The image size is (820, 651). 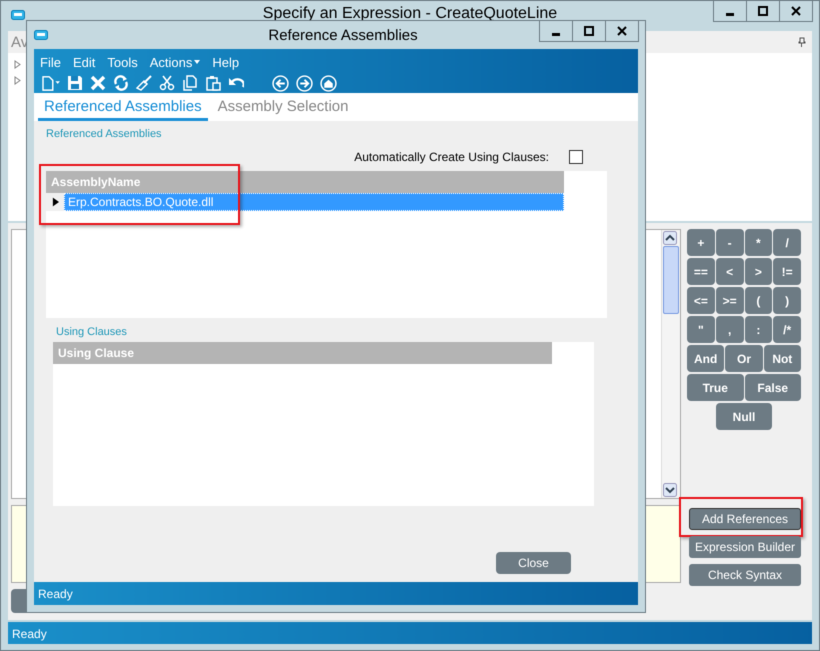 I want to click on scroll-down-icon, so click(x=670, y=490).